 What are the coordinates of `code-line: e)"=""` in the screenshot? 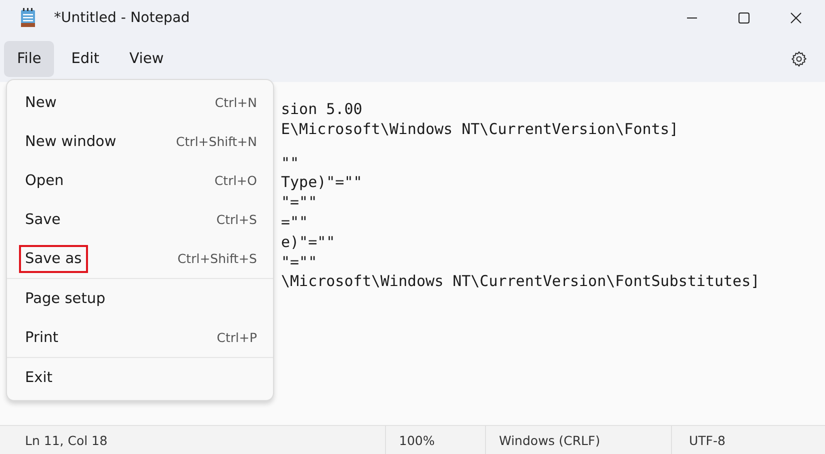 It's located at (308, 242).